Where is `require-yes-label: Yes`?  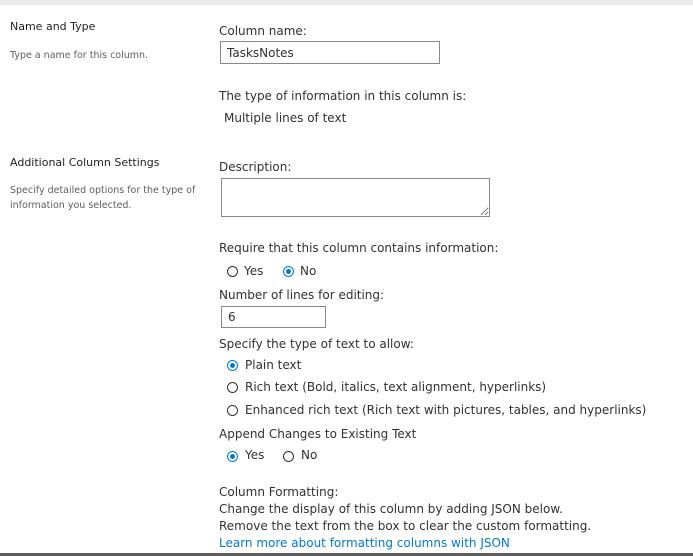 require-yes-label: Yes is located at coordinates (253, 271).